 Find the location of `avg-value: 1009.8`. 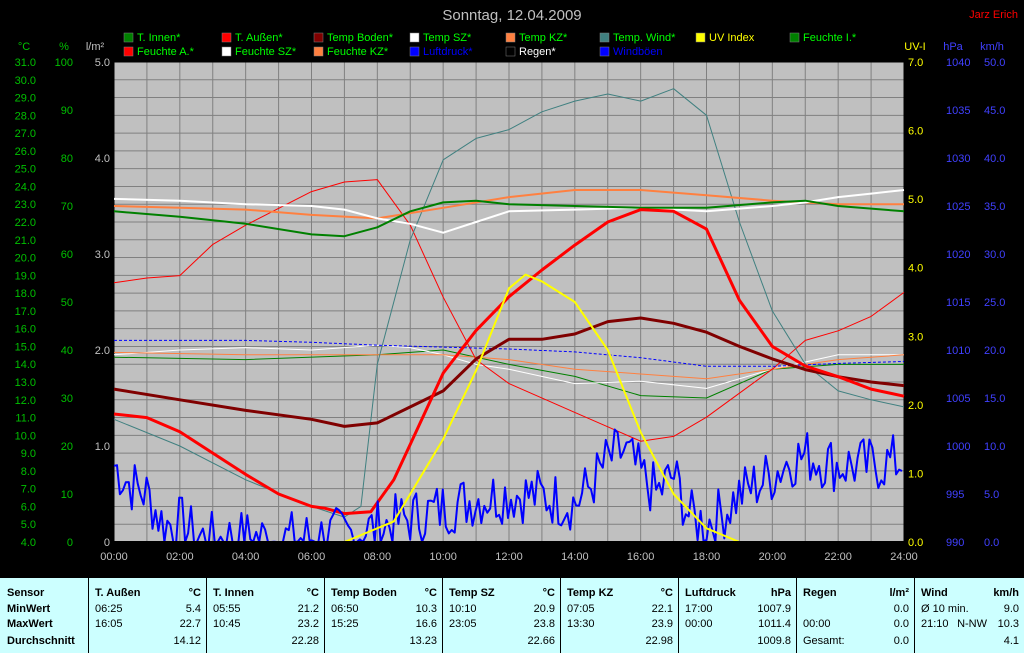

avg-value: 1009.8 is located at coordinates (774, 641).